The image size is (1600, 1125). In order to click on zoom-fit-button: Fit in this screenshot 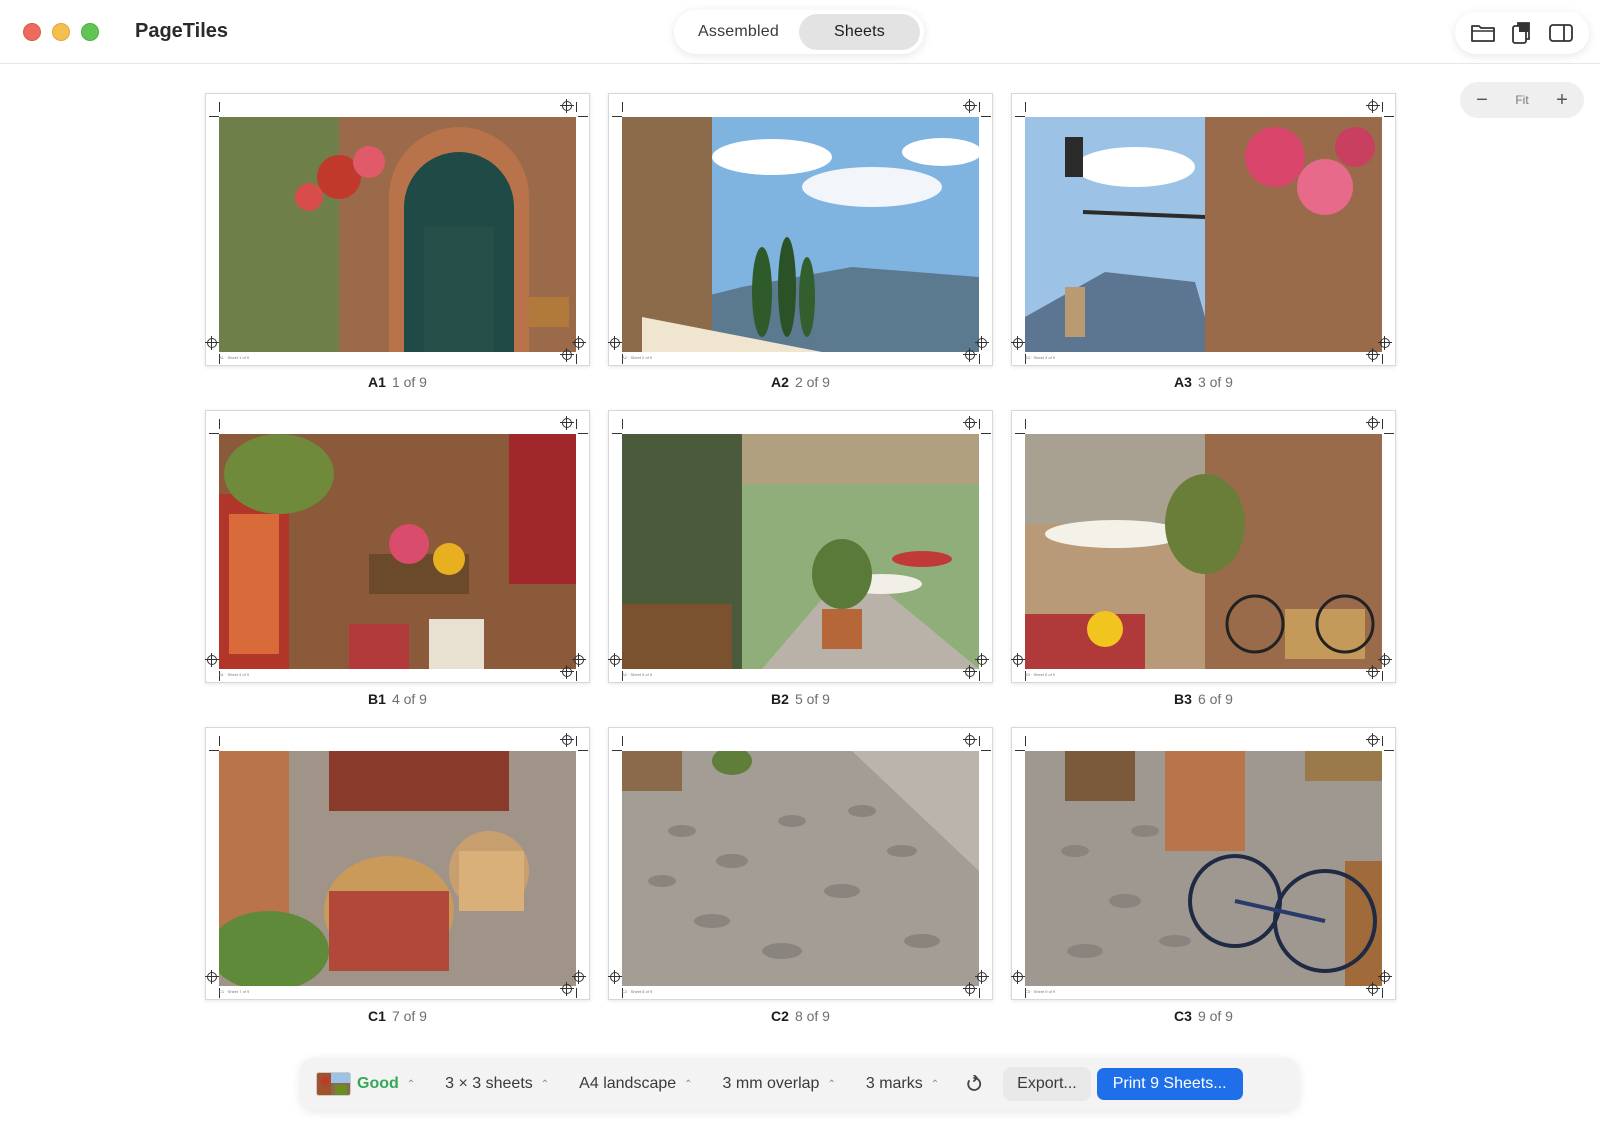, I will do `click(1521, 100)`.